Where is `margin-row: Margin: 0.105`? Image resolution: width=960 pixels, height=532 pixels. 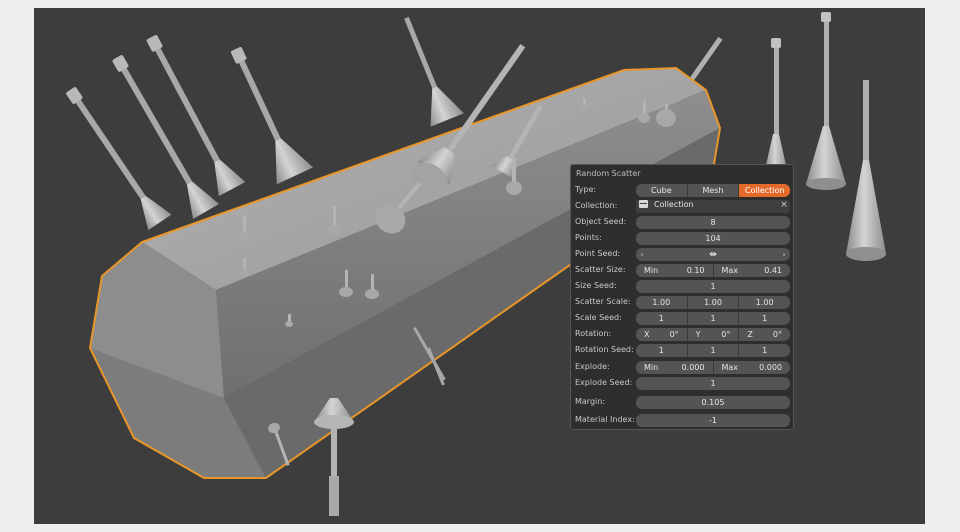 margin-row: Margin: 0.105 is located at coordinates (682, 402).